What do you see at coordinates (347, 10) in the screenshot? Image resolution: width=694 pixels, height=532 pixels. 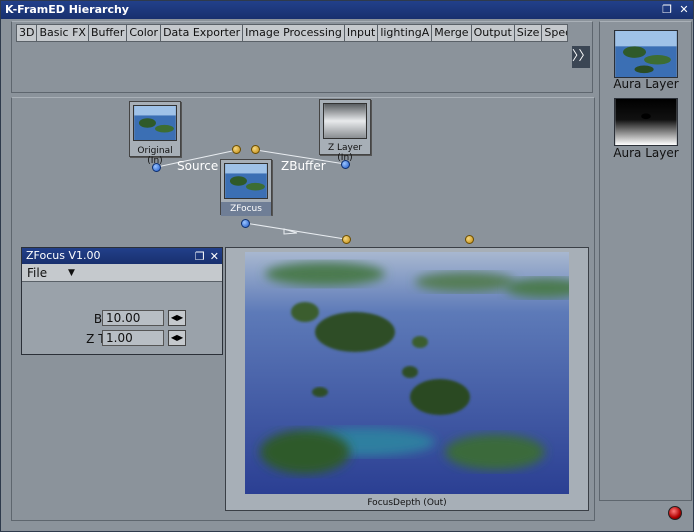 I see `window-titlebar: K-FramED Hierarchy ❐ ✕` at bounding box center [347, 10].